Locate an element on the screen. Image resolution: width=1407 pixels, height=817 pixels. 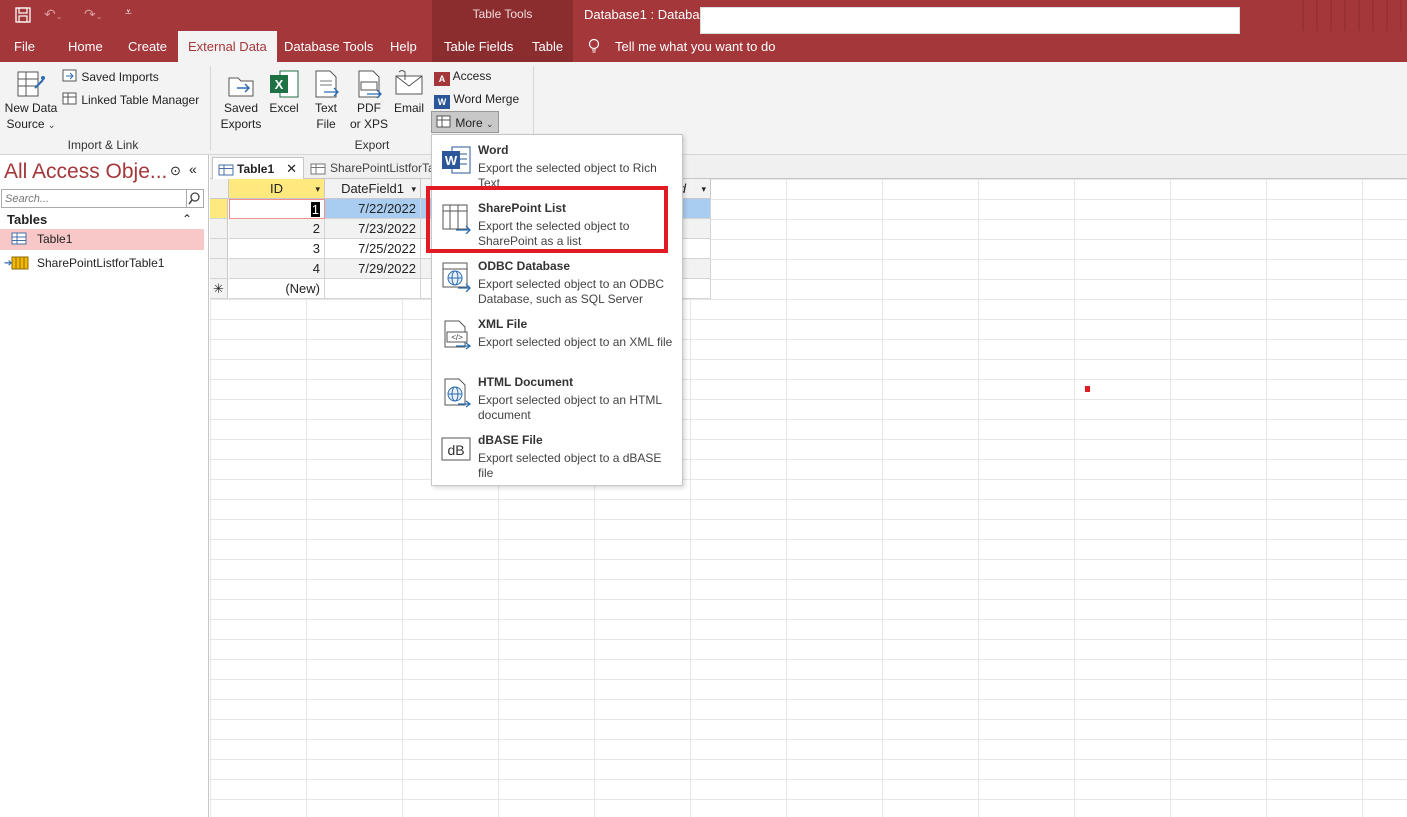
tab-file: File is located at coordinates (24, 46).